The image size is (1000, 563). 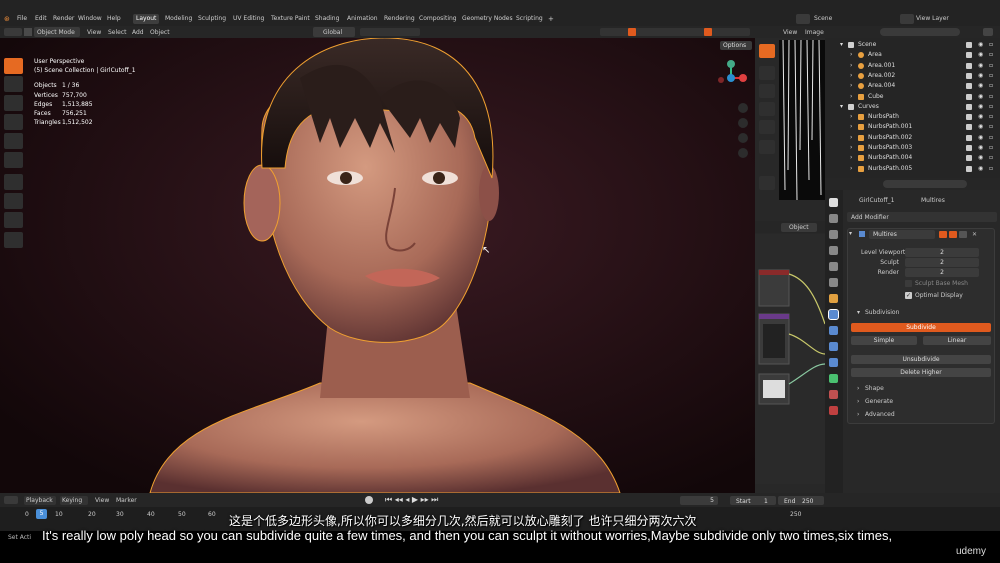 I want to click on tab-geometry-nodes: Geometry Nodes, so click(x=487, y=19).